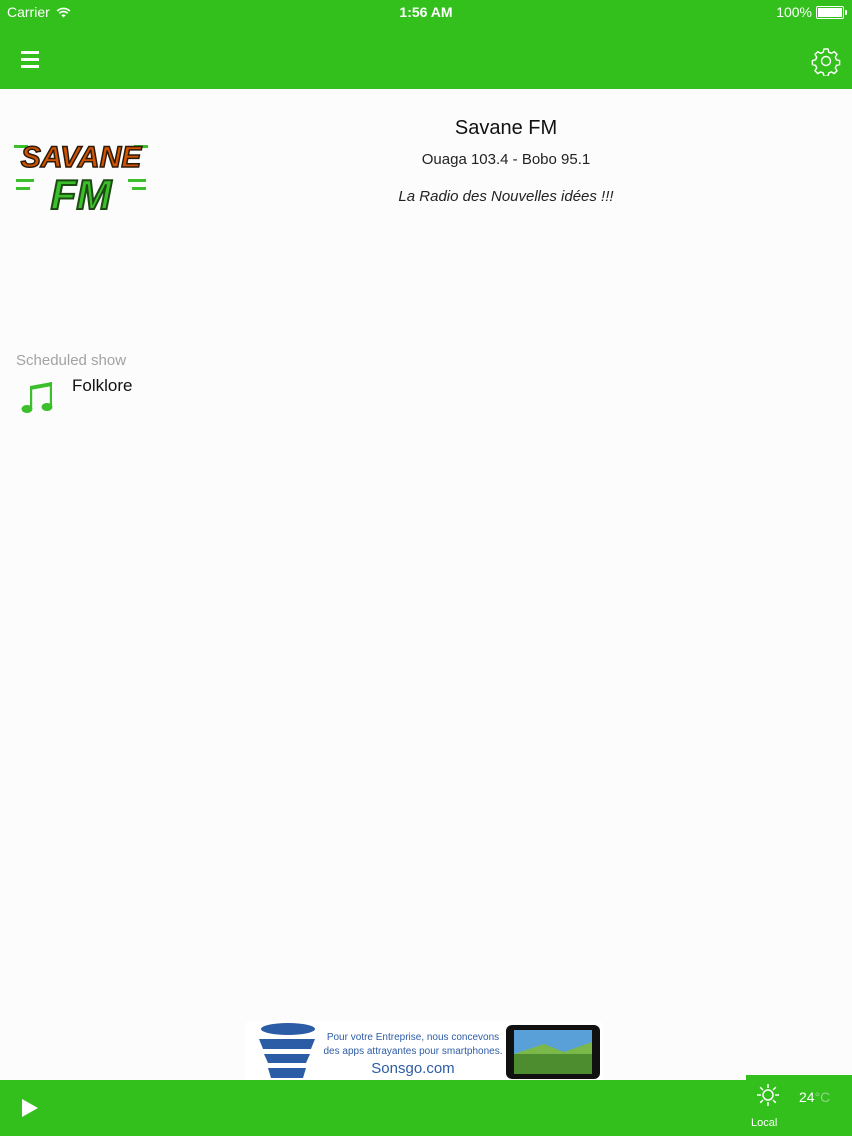 The width and height of the screenshot is (852, 1136). What do you see at coordinates (799, 1105) in the screenshot?
I see `weather-widget: 24°C Local` at bounding box center [799, 1105].